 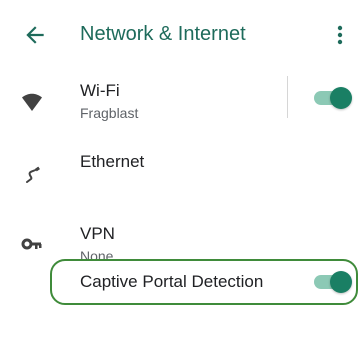 What do you see at coordinates (163, 34) in the screenshot?
I see `page-title: Network & Internet` at bounding box center [163, 34].